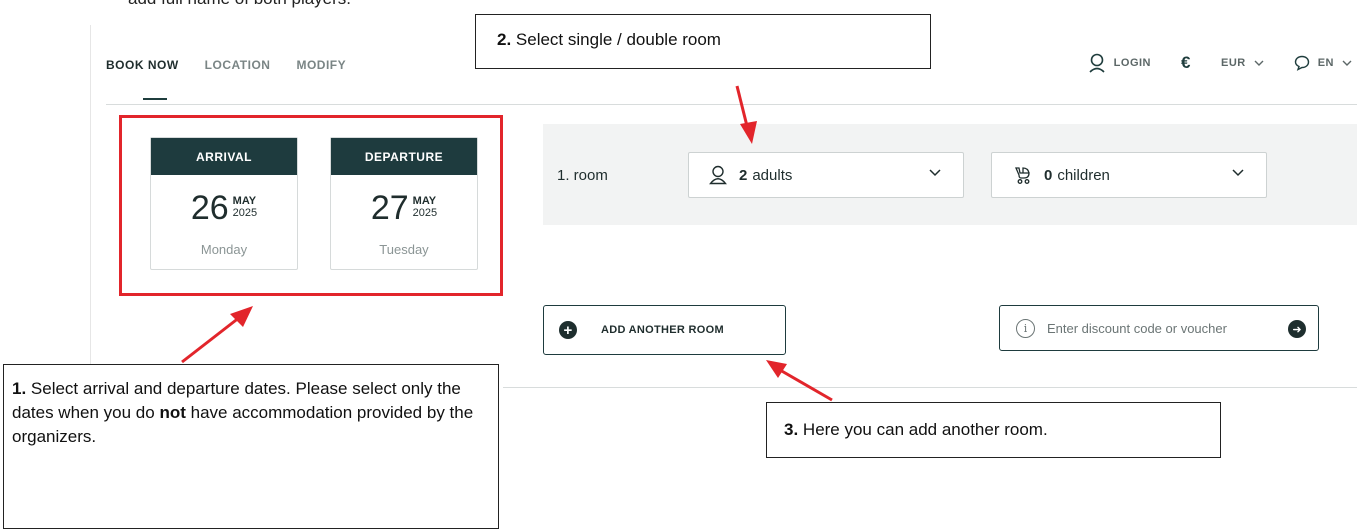  Describe the element at coordinates (923, 429) in the screenshot. I see `callout-3-text: Here you can add another room.` at that location.